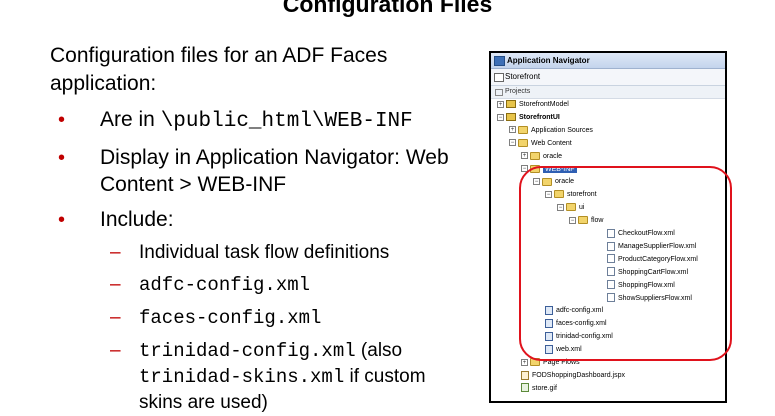  What do you see at coordinates (551, 143) in the screenshot?
I see `tree-item-label: Web Content` at bounding box center [551, 143].